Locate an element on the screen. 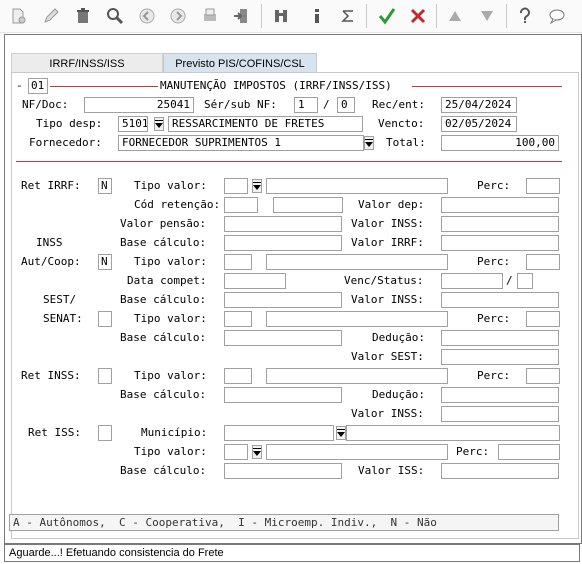 The width and height of the screenshot is (582, 564). vencto-field: 02/05/2024 is located at coordinates (479, 124).